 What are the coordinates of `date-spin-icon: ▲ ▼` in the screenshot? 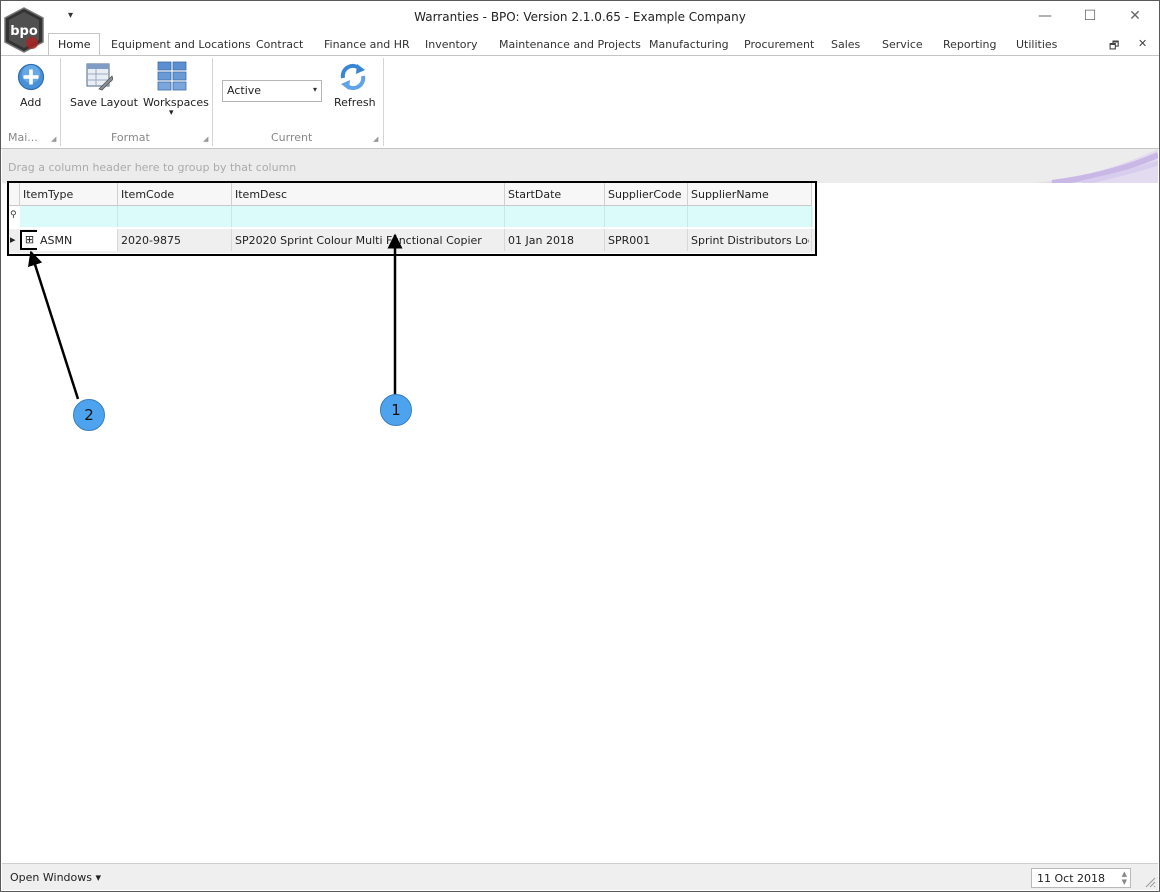 It's located at (1124, 878).